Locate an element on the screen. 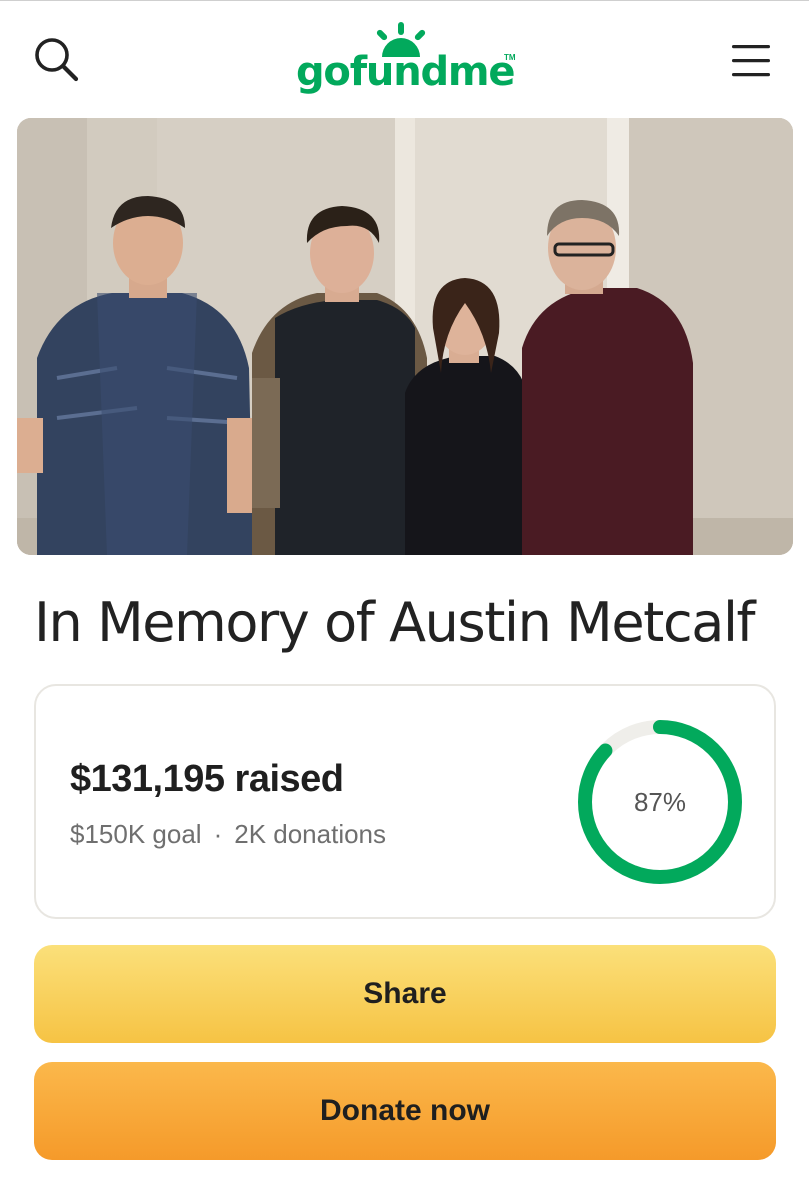 The width and height of the screenshot is (809, 1200). search-button is located at coordinates (56, 59).